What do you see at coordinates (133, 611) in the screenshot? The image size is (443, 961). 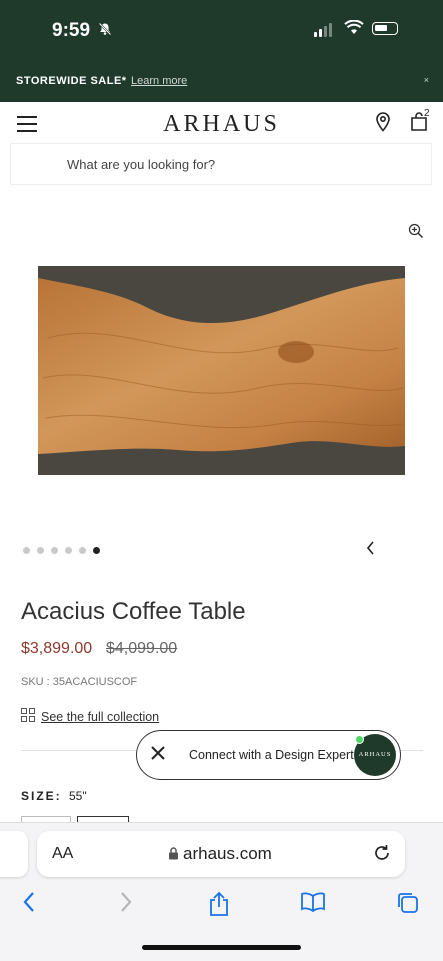 I see `product-title: Acacius Coffee Table` at bounding box center [133, 611].